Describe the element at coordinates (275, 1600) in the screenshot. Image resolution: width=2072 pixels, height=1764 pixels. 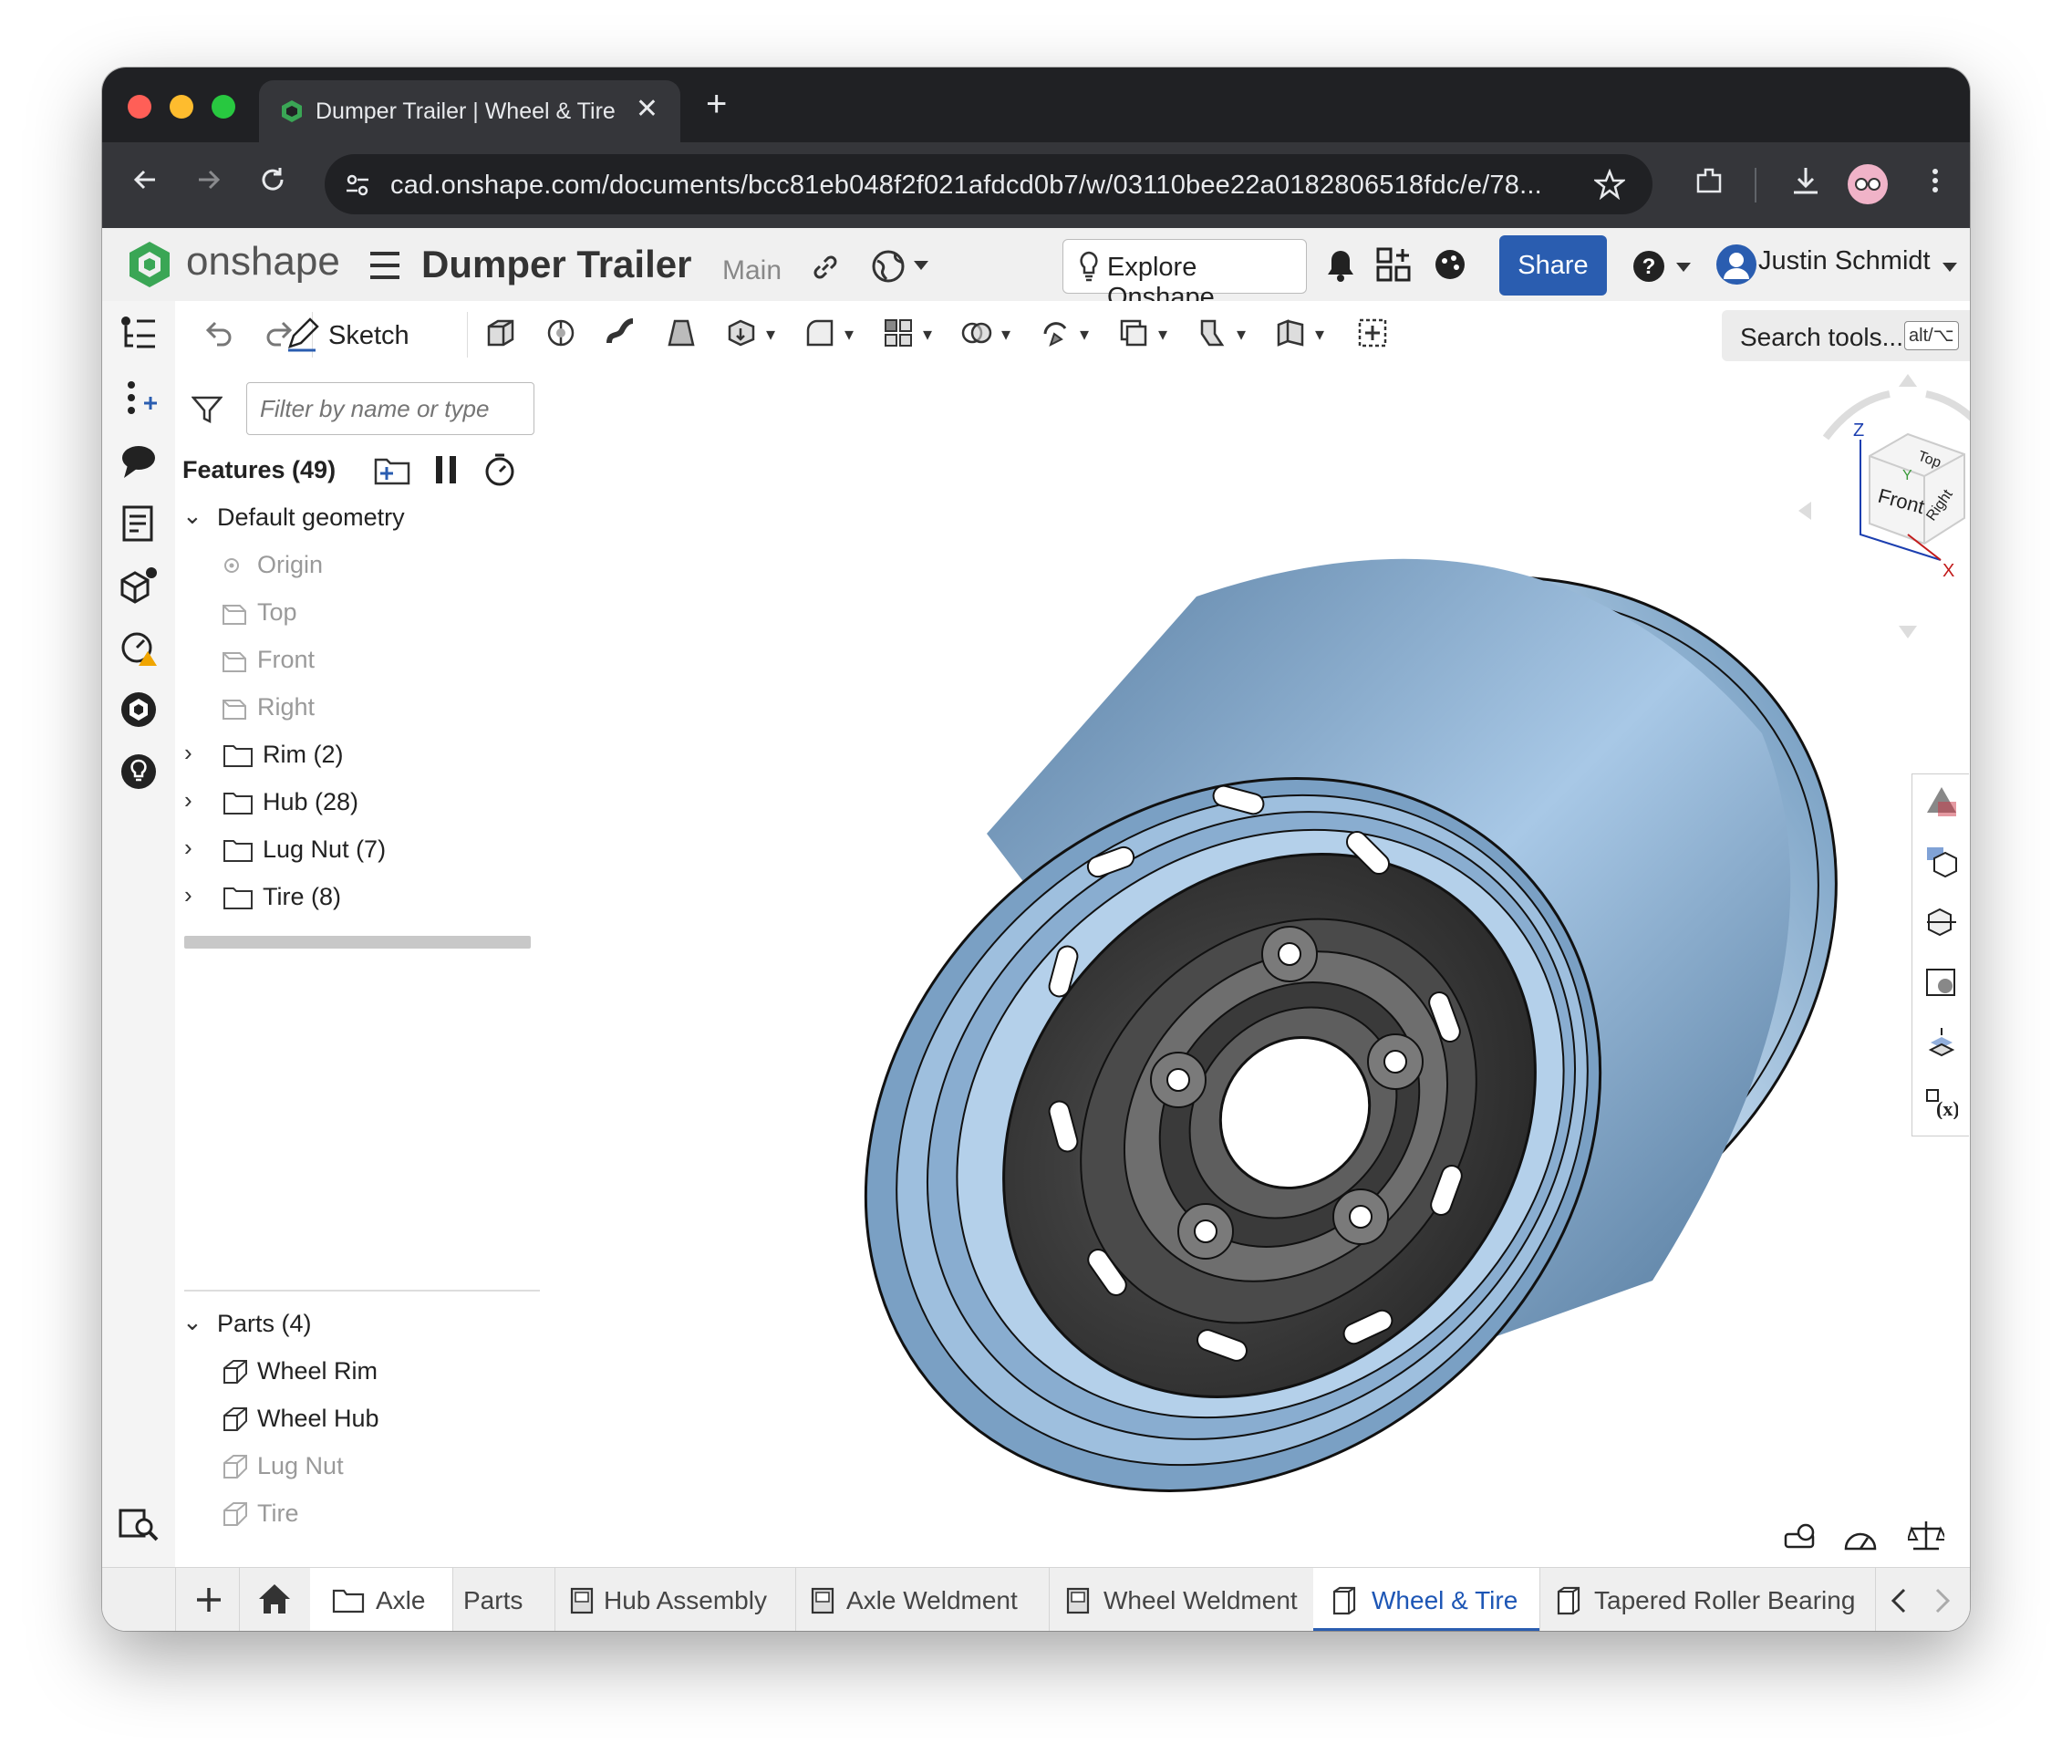
I see `home-button` at that location.